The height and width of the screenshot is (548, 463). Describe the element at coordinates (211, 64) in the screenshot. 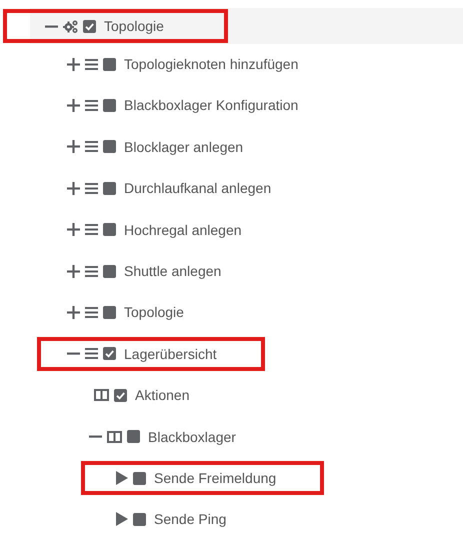

I see `tree-item-label: Topologieknoten hinzufügen` at that location.